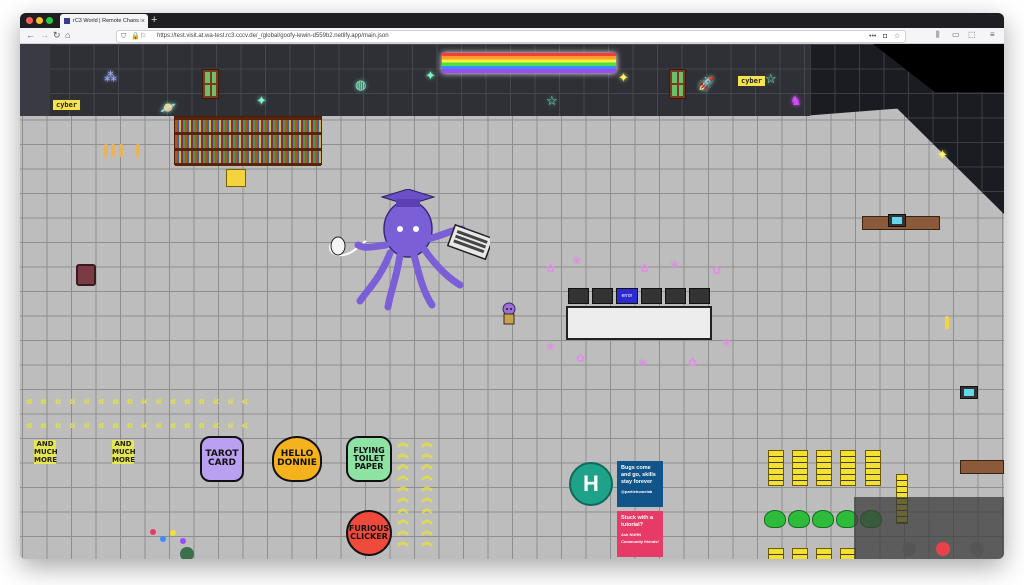  Describe the element at coordinates (982, 467) in the screenshot. I see `wooden-table` at that location.